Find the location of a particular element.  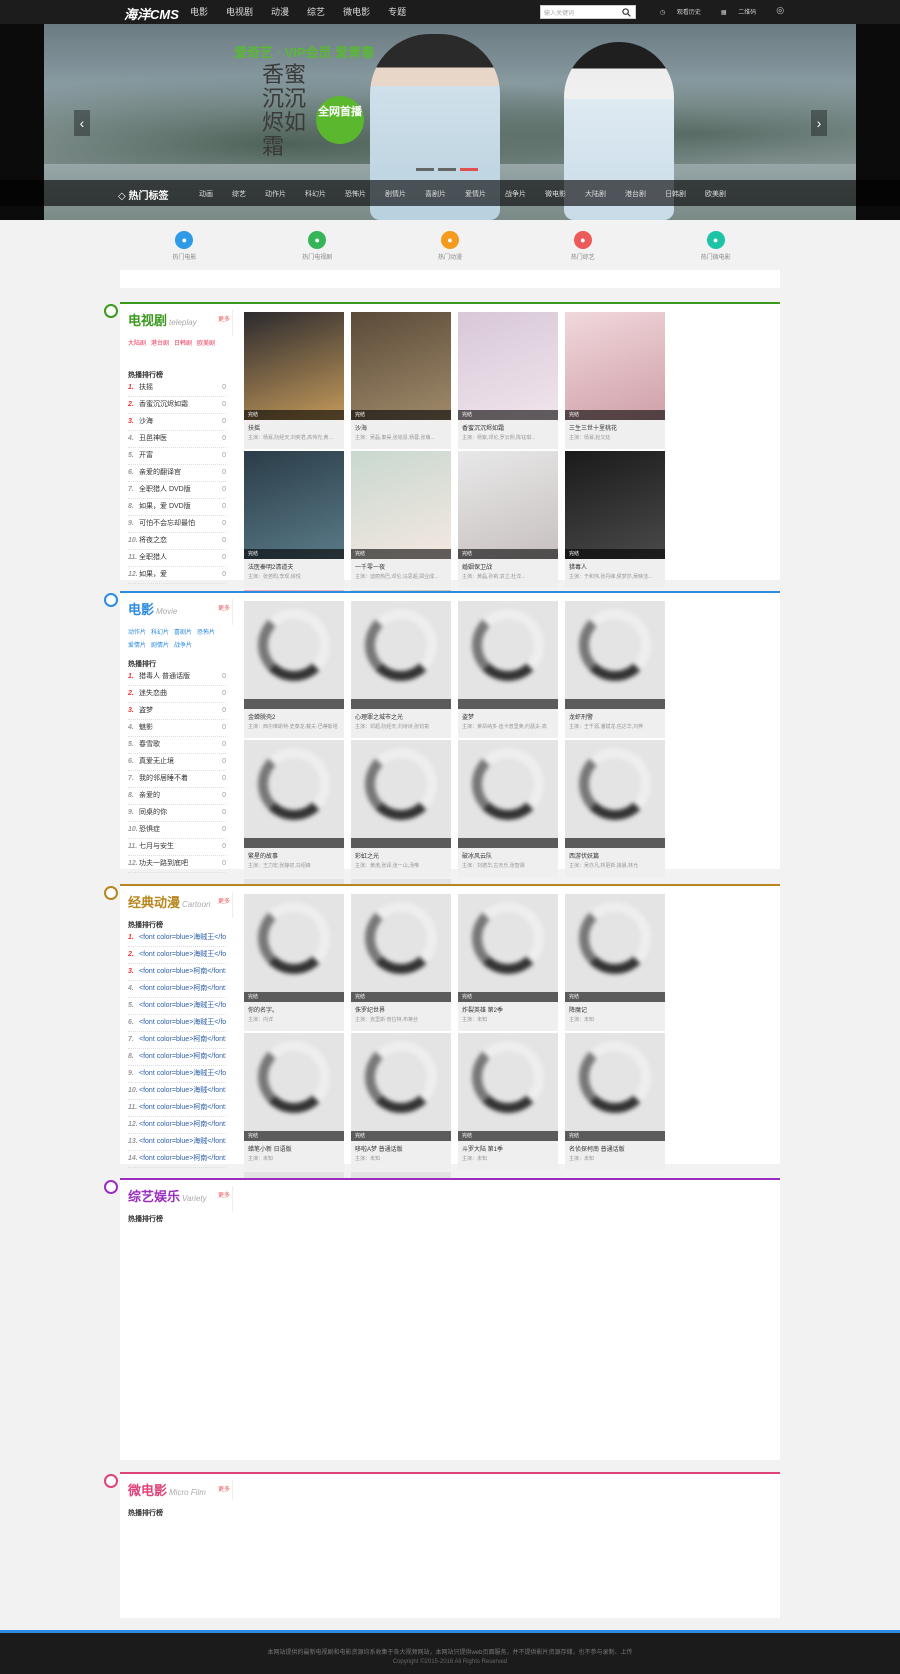

poster-card: 完结 三生三世十里桃花 主演：杨幂,赵又廷 is located at coordinates (615, 380).